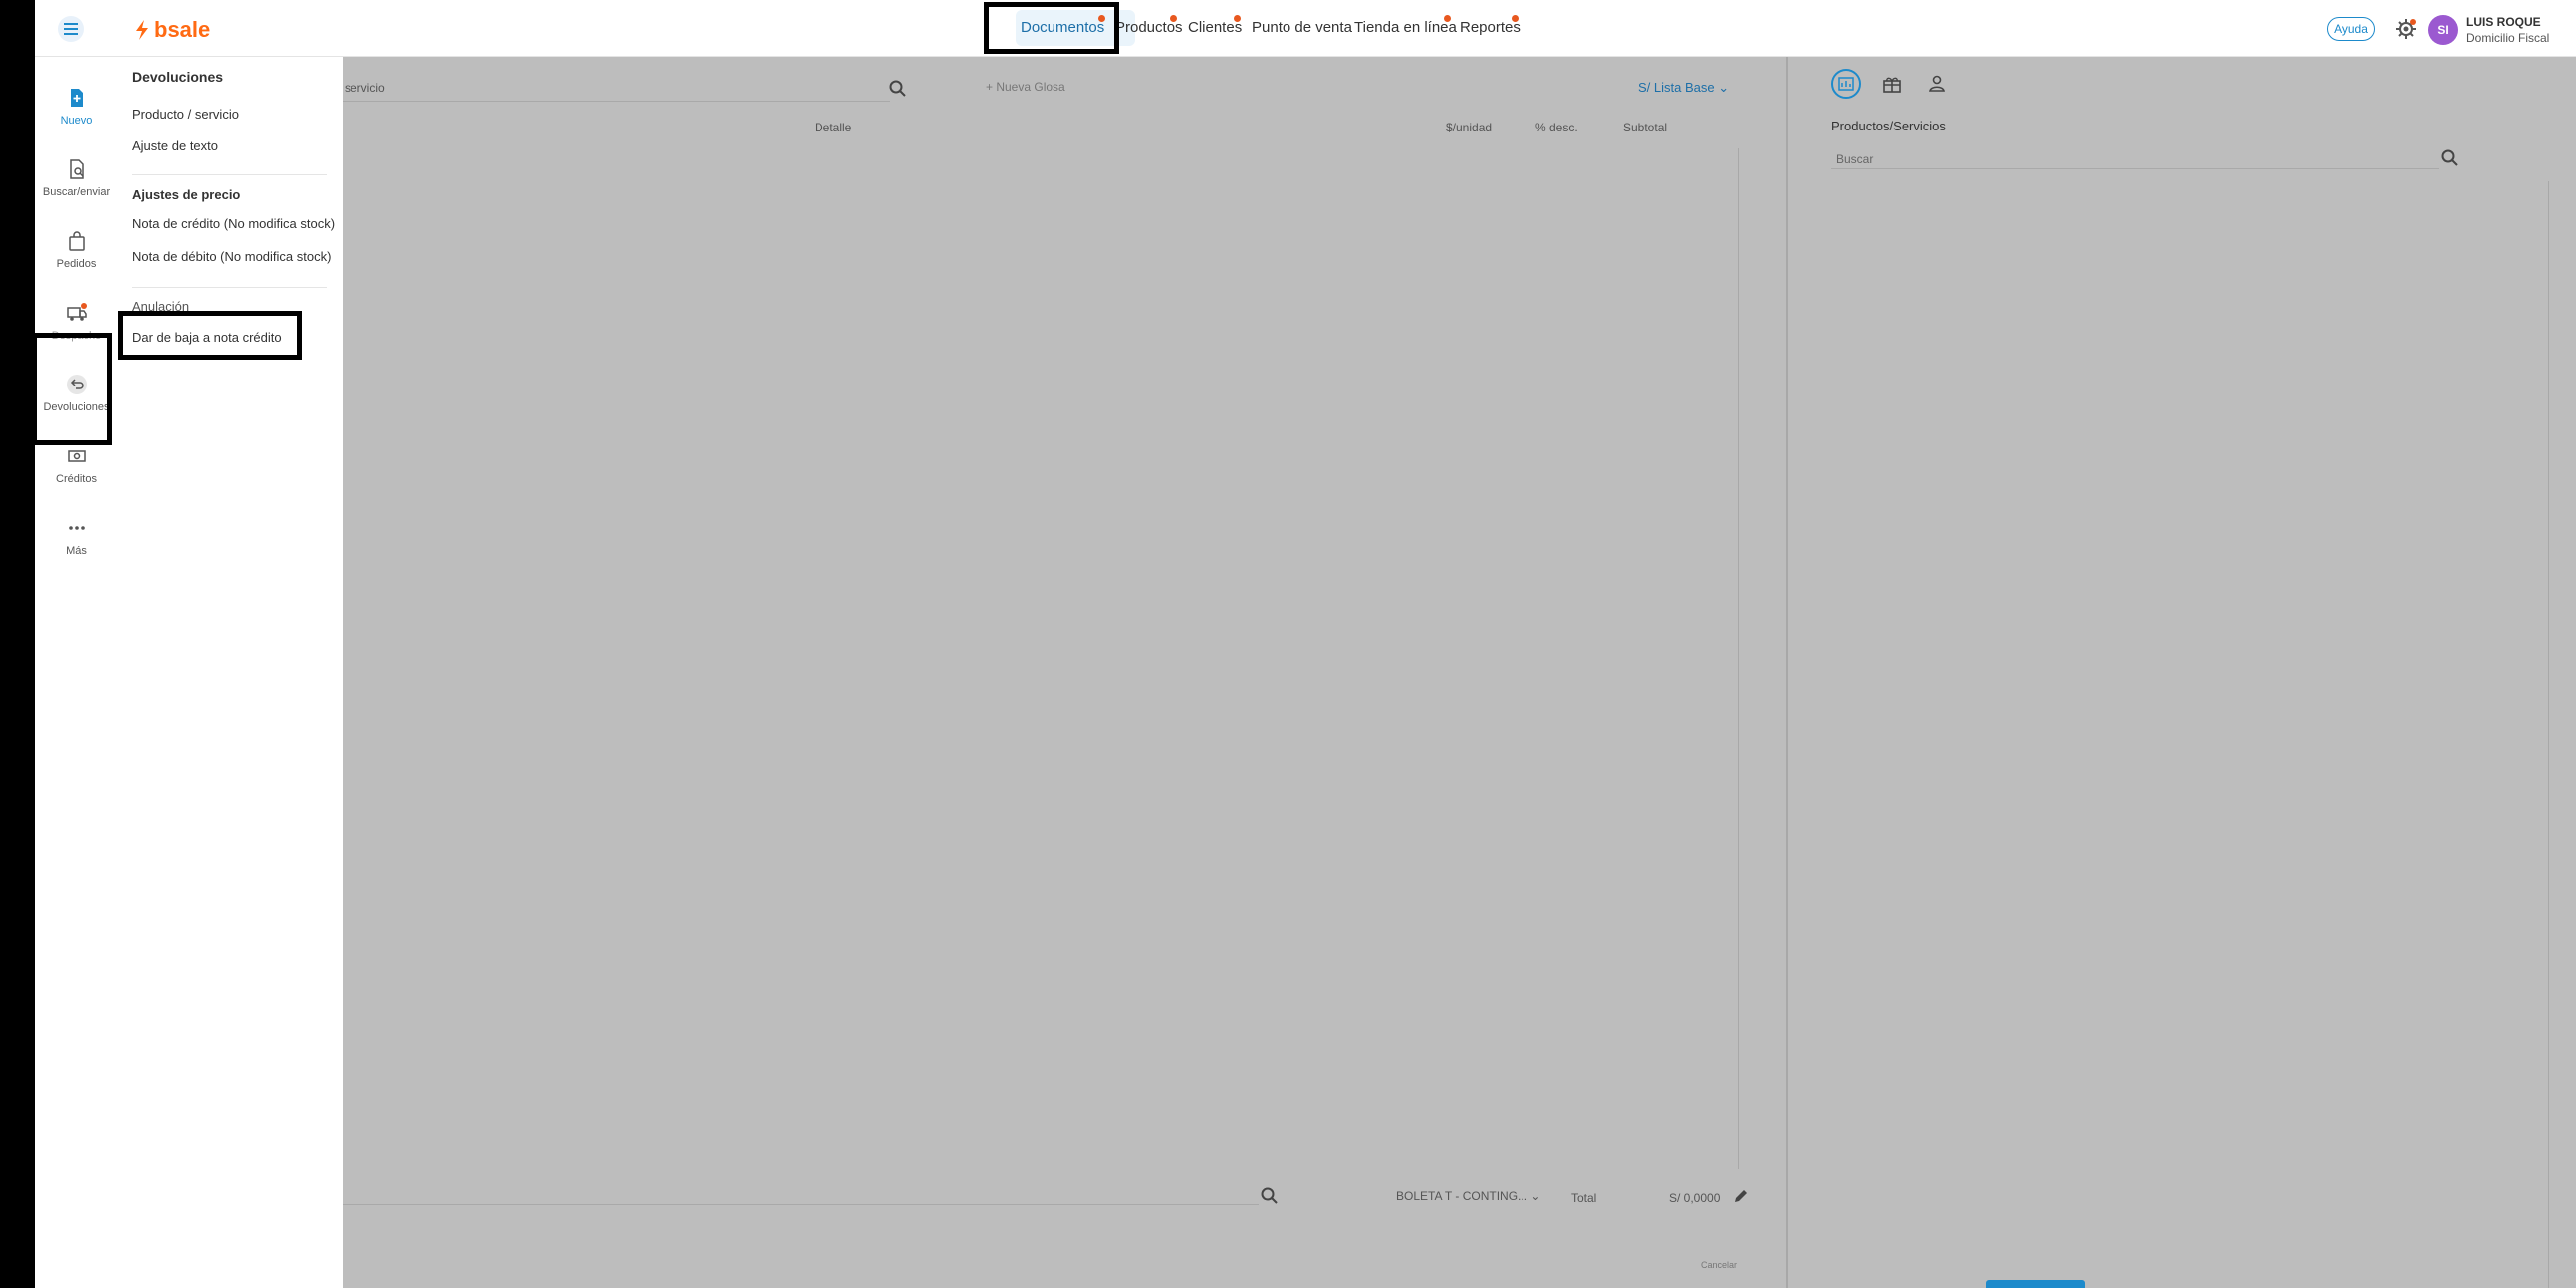 The width and height of the screenshot is (2576, 1288). What do you see at coordinates (76, 465) in the screenshot?
I see `rail-item-creditos: Créditos` at bounding box center [76, 465].